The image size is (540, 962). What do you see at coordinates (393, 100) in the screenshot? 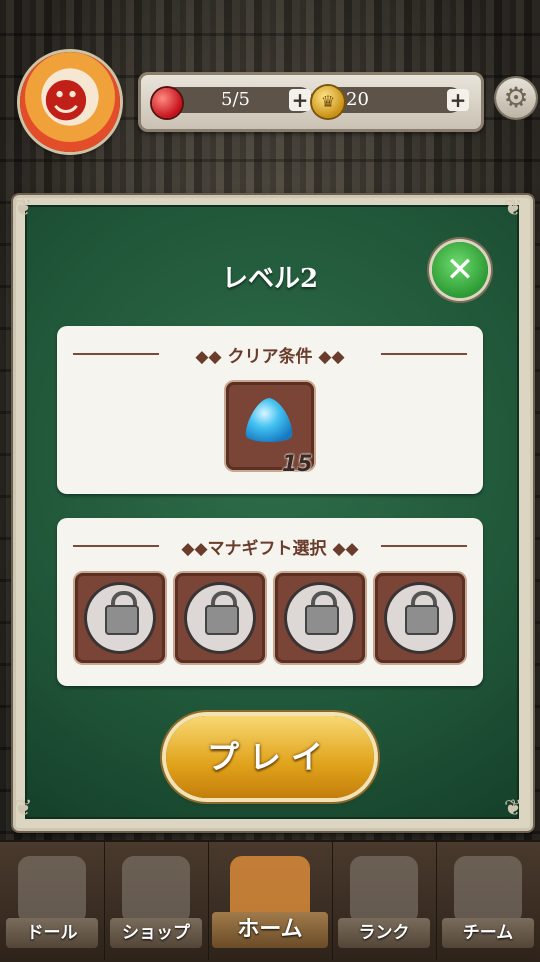
I see `coins-slot` at bounding box center [393, 100].